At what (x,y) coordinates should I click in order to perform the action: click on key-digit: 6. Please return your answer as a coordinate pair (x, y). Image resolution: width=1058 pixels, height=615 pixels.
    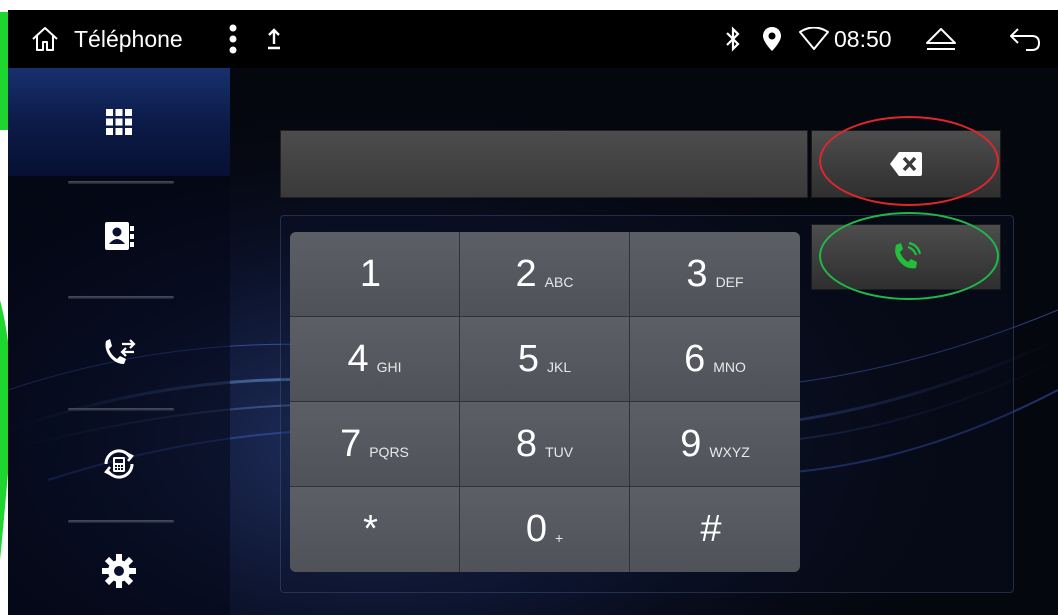
    Looking at the image, I should click on (695, 358).